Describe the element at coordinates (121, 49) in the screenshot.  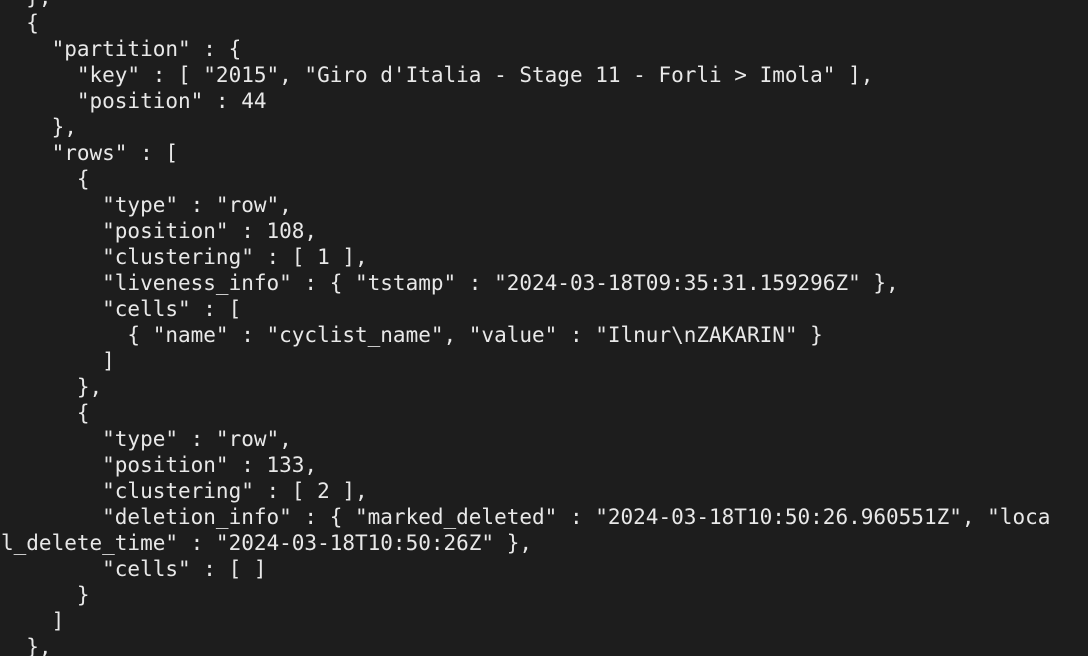
I see `terminal-line: "partition" : {` at that location.